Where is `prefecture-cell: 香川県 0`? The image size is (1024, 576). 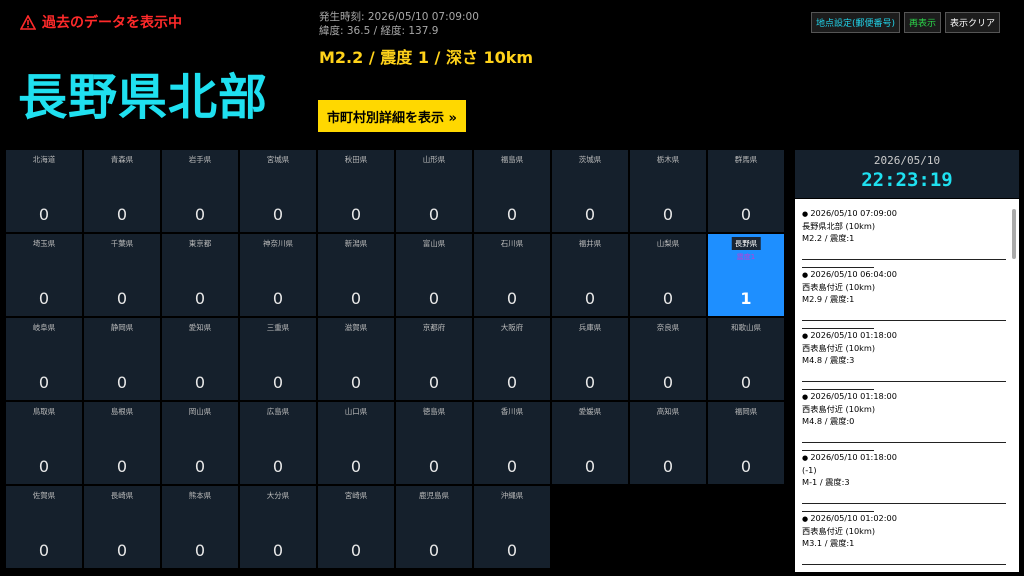 prefecture-cell: 香川県 0 is located at coordinates (512, 443).